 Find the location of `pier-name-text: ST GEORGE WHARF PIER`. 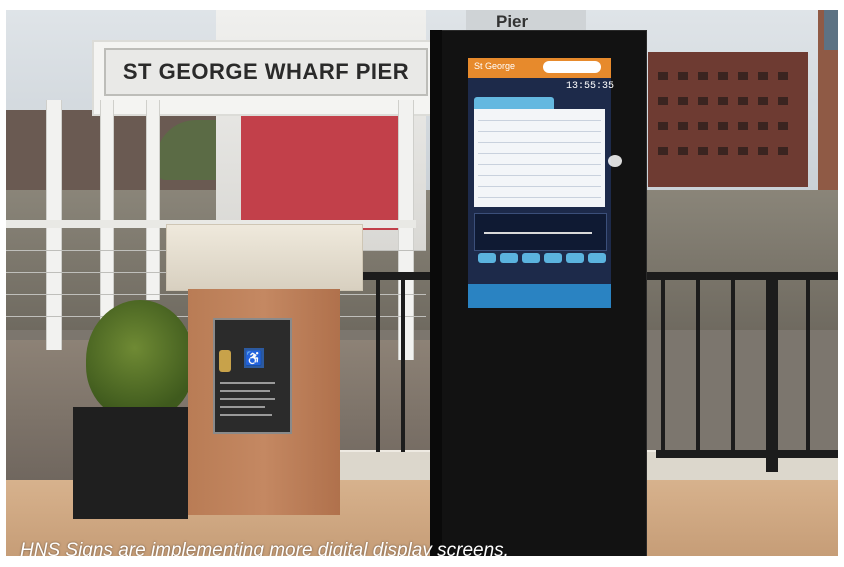

pier-name-text: ST GEORGE WHARF PIER is located at coordinates (266, 71).